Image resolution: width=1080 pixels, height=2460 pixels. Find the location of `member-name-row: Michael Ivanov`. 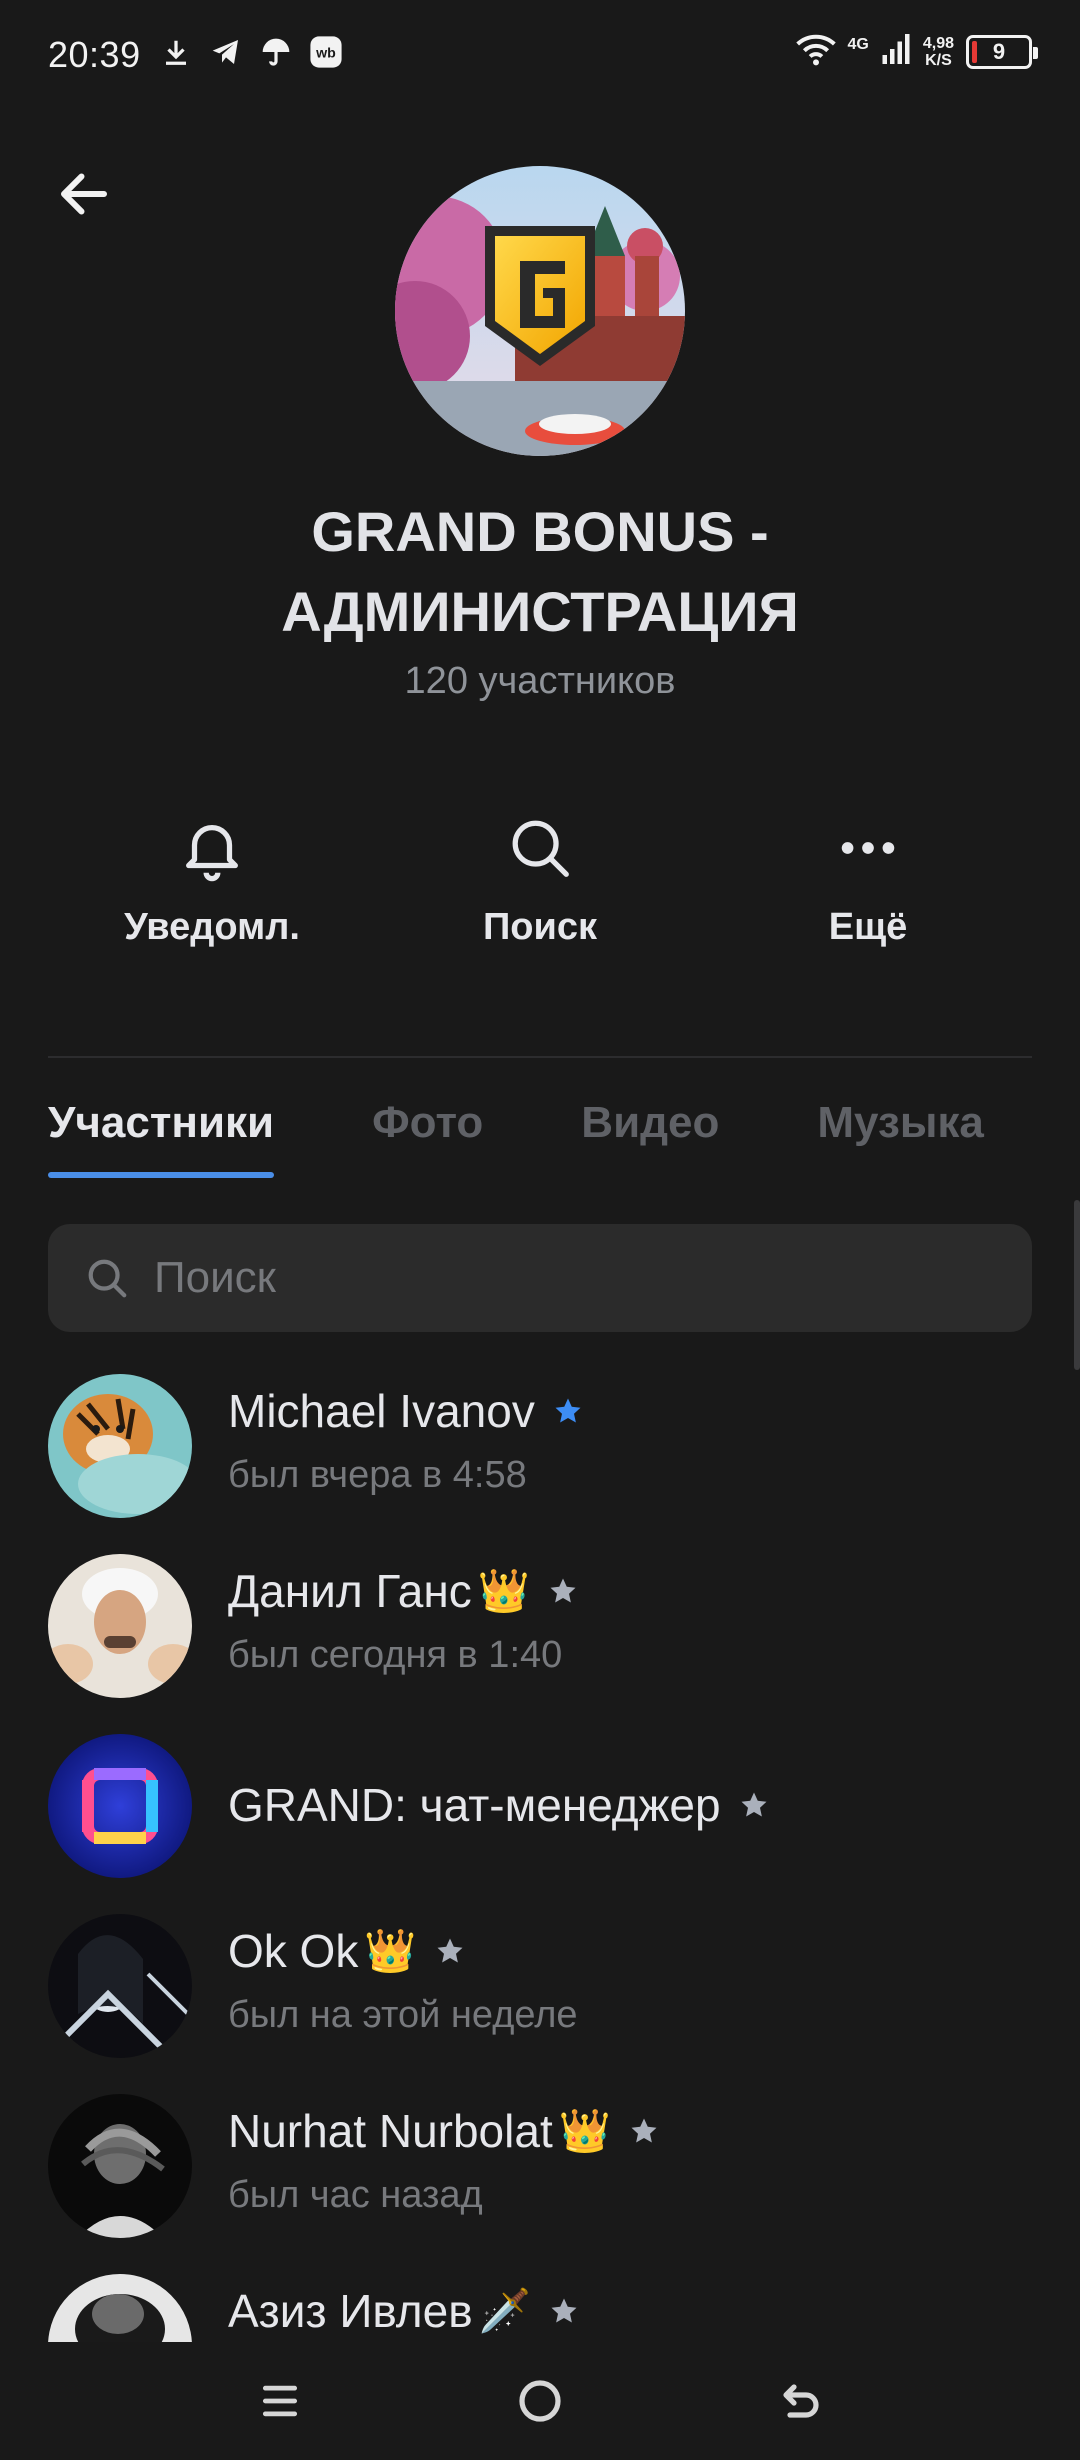

member-name-row: Michael Ivanov is located at coordinates (406, 1411).